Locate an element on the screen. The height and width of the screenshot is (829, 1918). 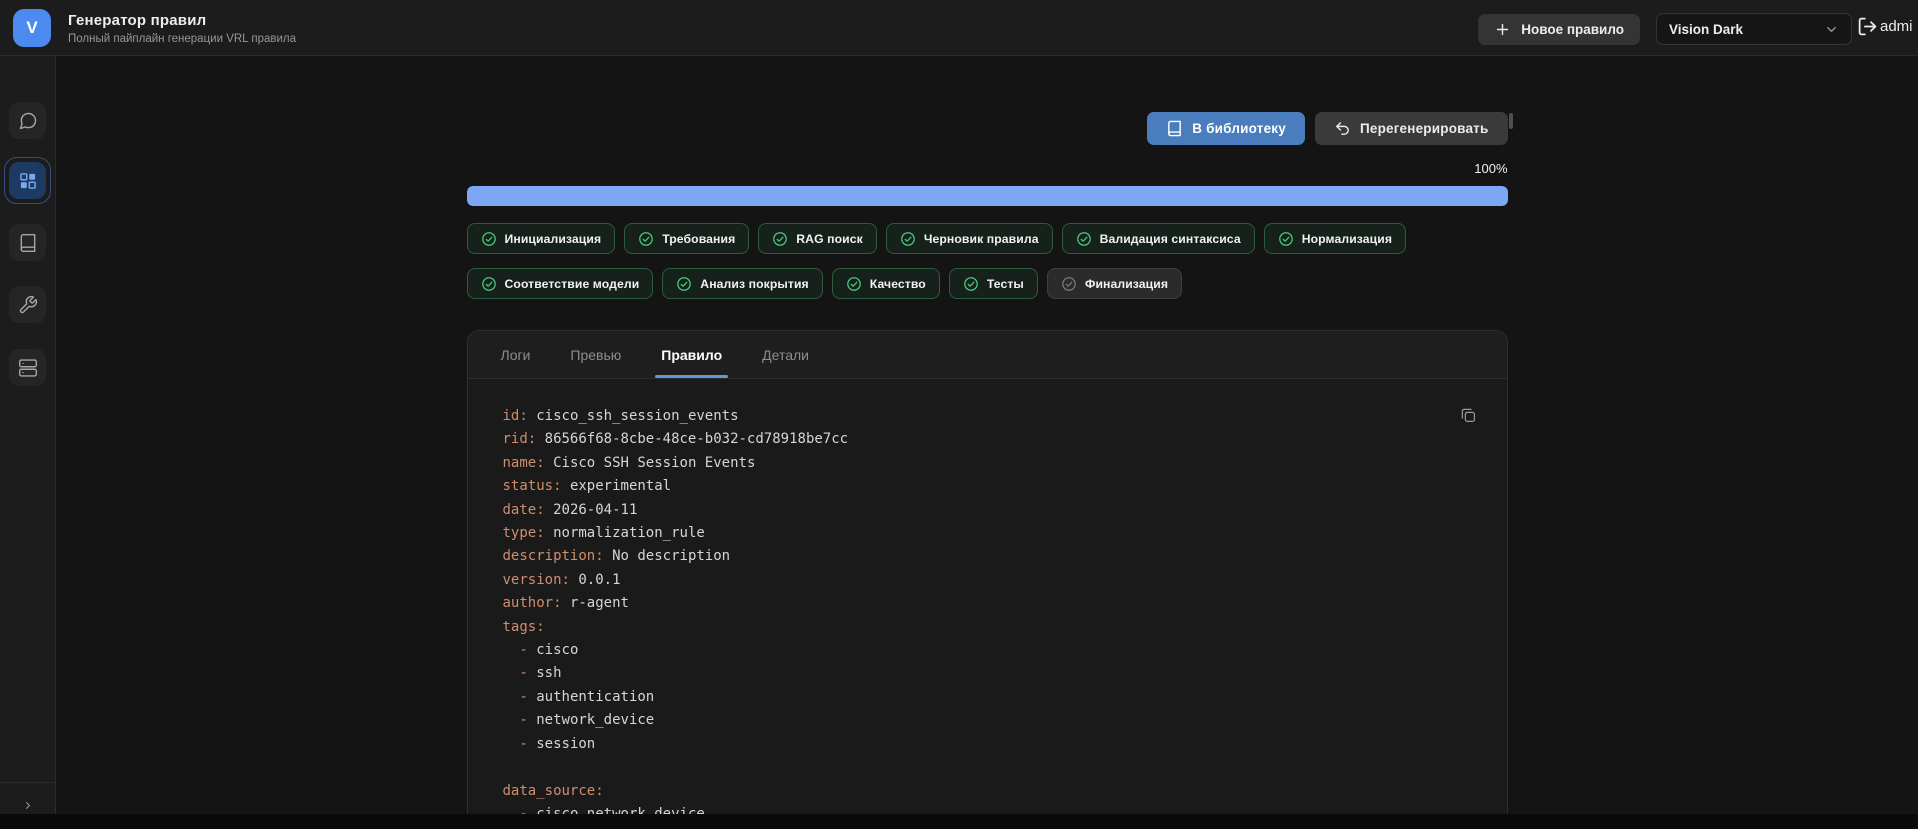
regenerate-button: Перегенерировать is located at coordinates (1411, 128).